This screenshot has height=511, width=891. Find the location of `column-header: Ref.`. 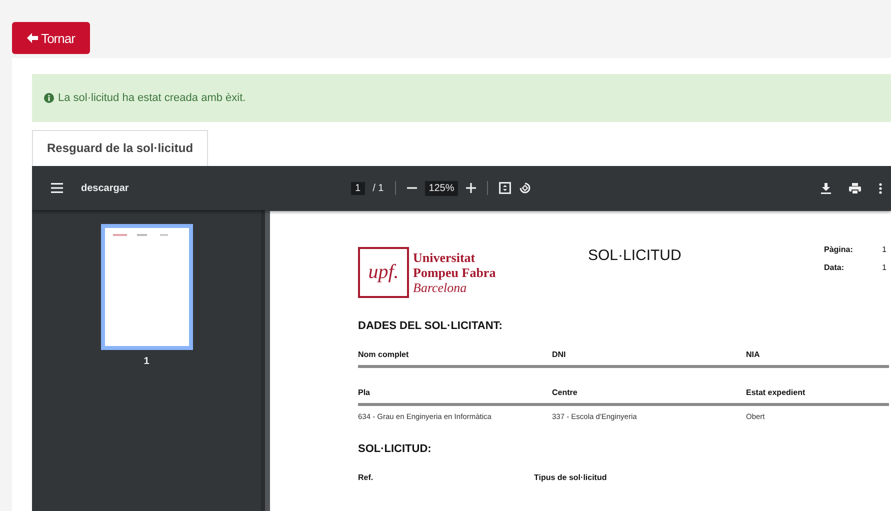

column-header: Ref. is located at coordinates (366, 478).